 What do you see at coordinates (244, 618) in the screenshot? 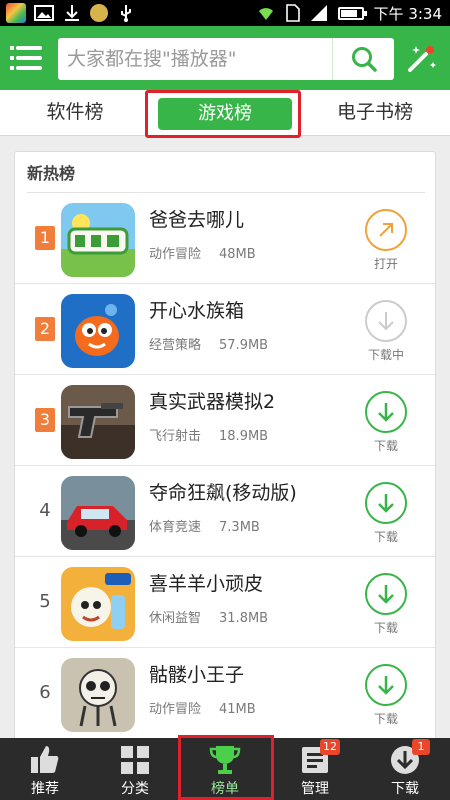
I see `app-size: 31.8MB` at bounding box center [244, 618].